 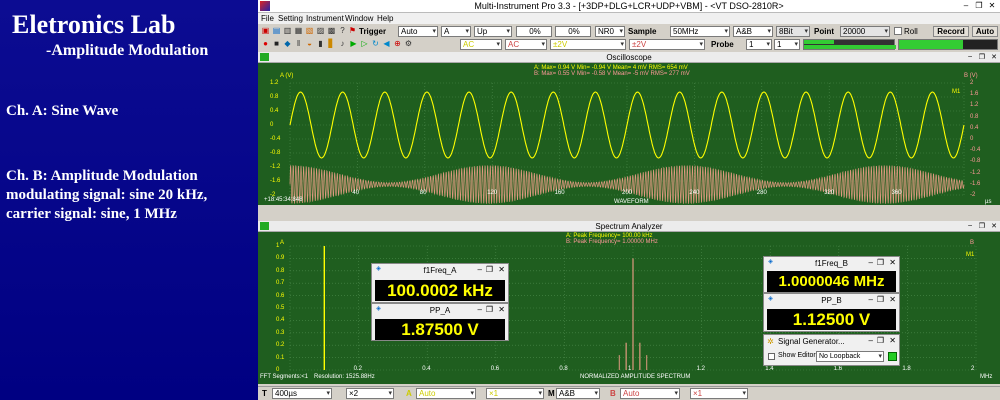 What do you see at coordinates (526, 44) in the screenshot?
I see `channel-b-coupling-select: AC` at bounding box center [526, 44].